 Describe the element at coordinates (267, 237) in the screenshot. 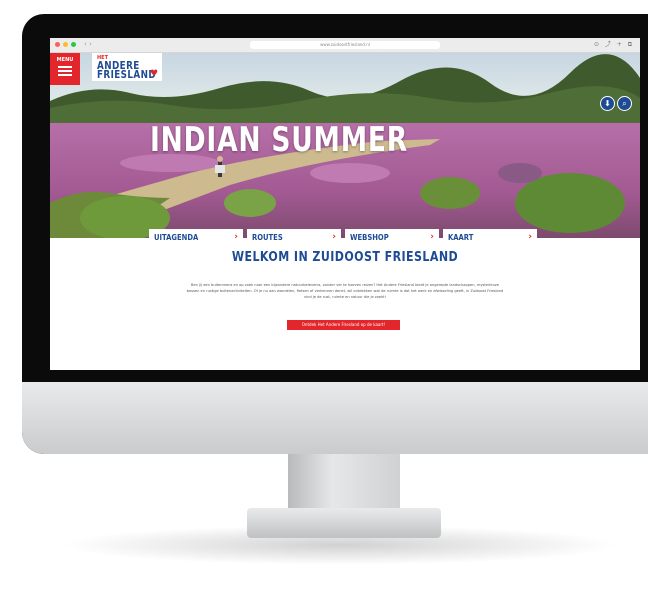

I see `nav-label: ROUTES` at that location.